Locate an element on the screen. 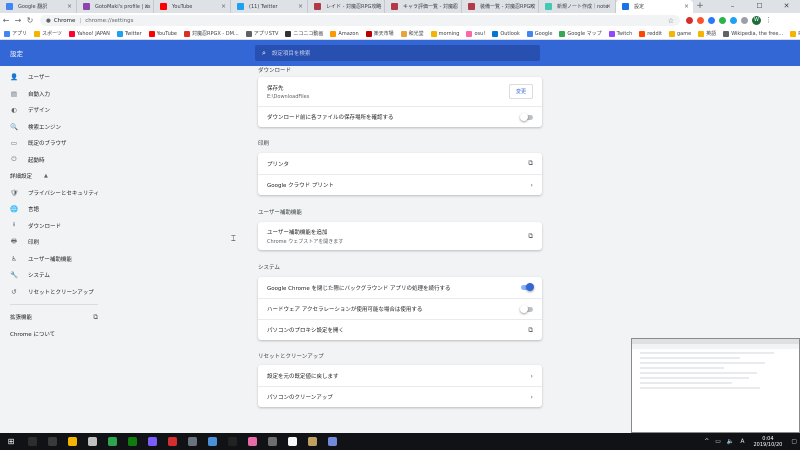  bookmark-item: Outlook is located at coordinates (506, 33).